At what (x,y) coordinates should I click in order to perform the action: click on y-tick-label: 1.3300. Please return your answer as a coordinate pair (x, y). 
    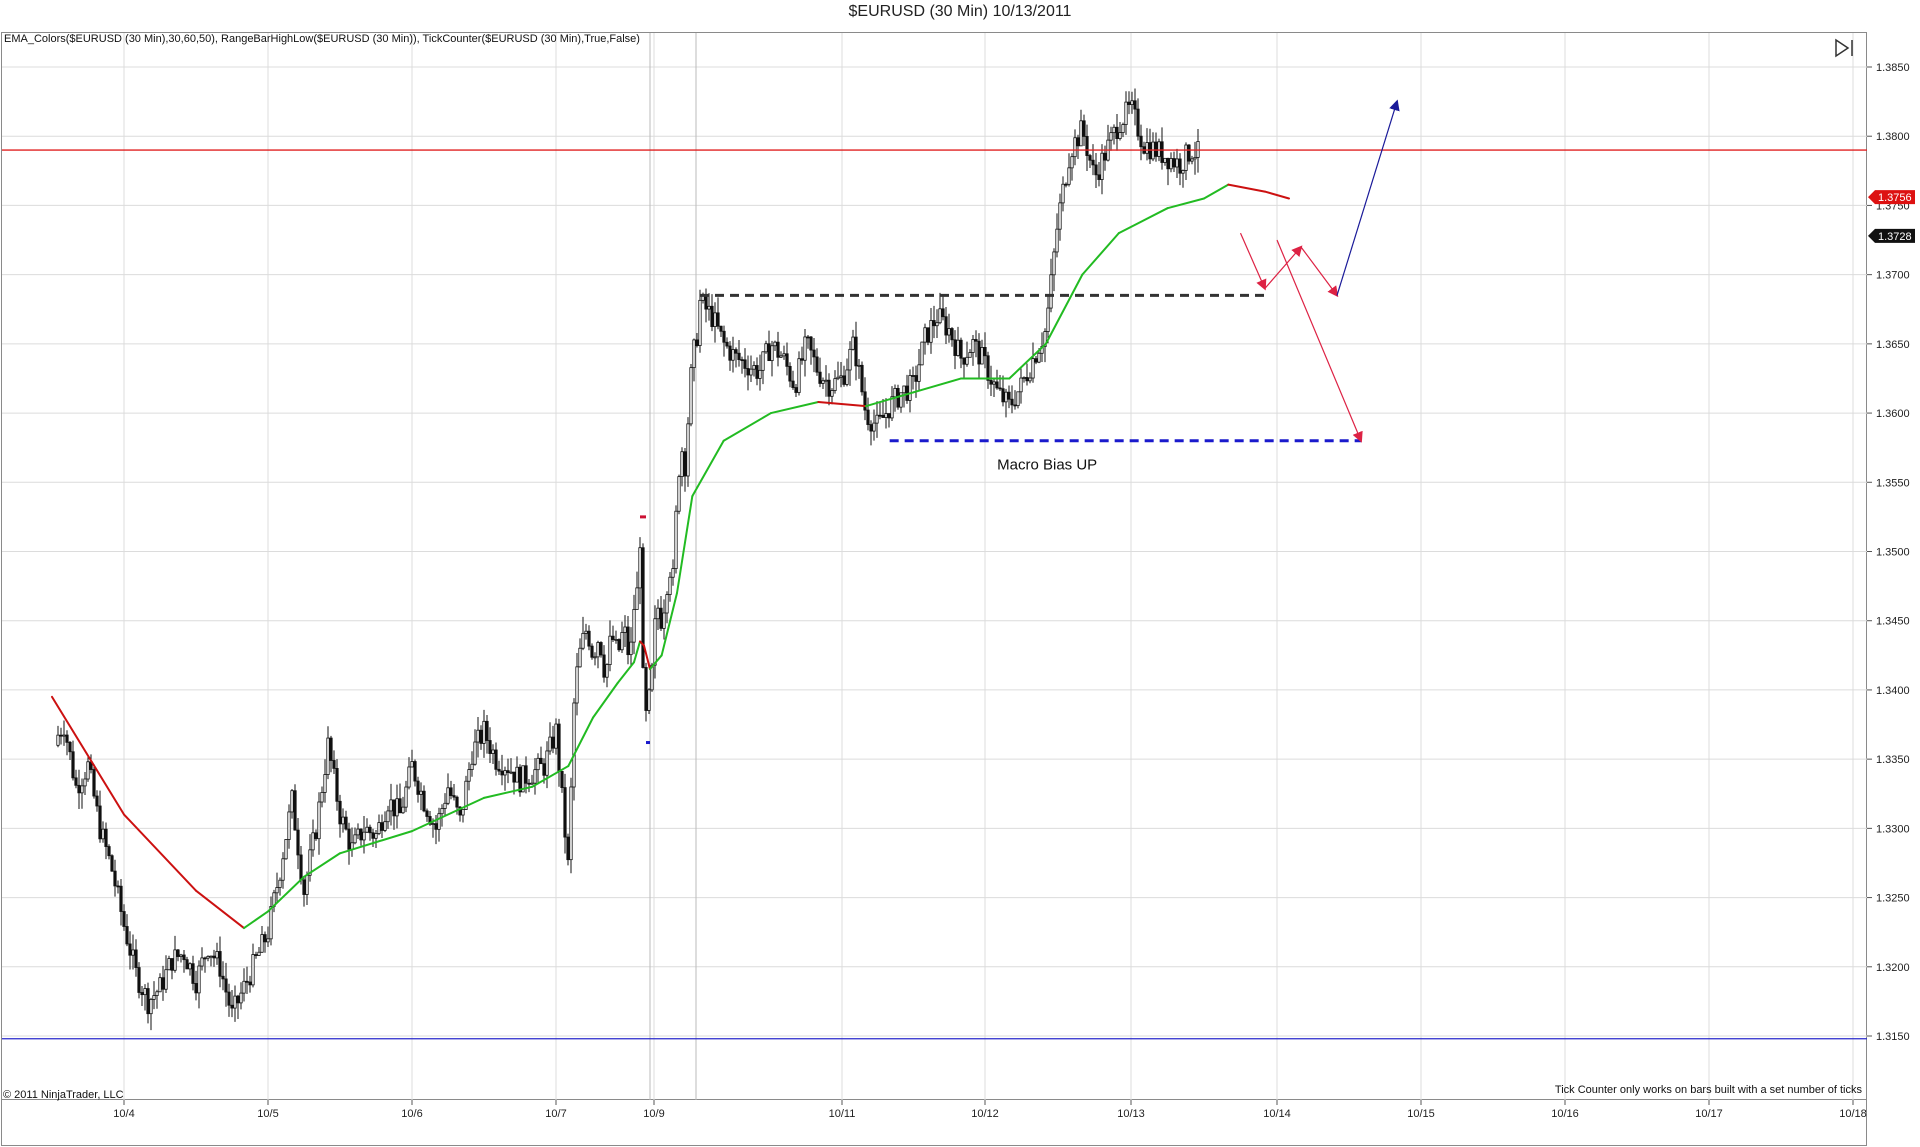
    Looking at the image, I should click on (1893, 829).